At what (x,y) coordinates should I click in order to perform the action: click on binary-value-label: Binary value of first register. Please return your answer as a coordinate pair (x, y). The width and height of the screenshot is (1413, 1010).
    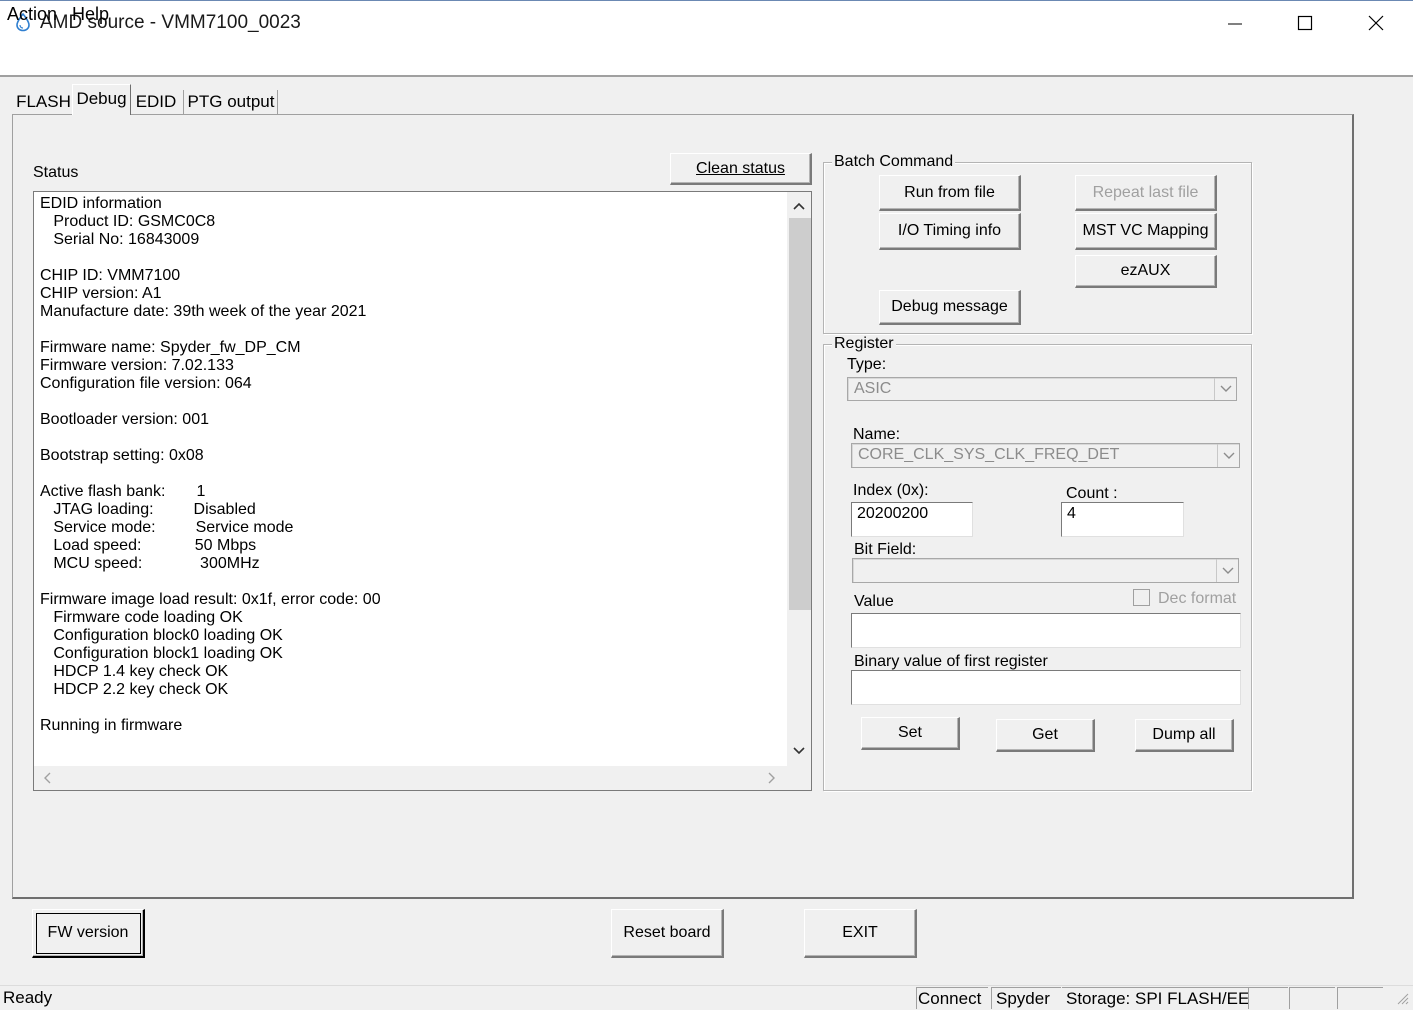
    Looking at the image, I should click on (951, 661).